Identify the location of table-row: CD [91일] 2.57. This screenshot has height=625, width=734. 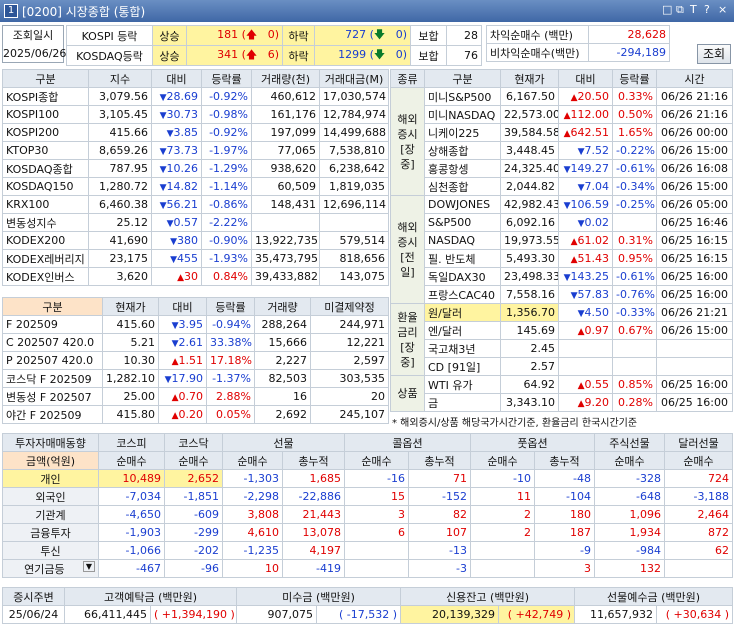
(562, 366).